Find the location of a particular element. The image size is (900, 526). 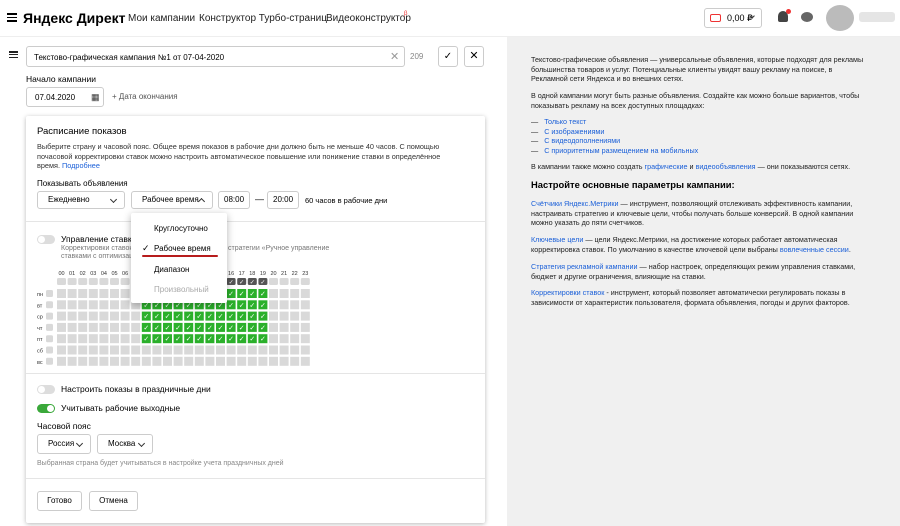

cancel-name-button: ✕ is located at coordinates (474, 56).